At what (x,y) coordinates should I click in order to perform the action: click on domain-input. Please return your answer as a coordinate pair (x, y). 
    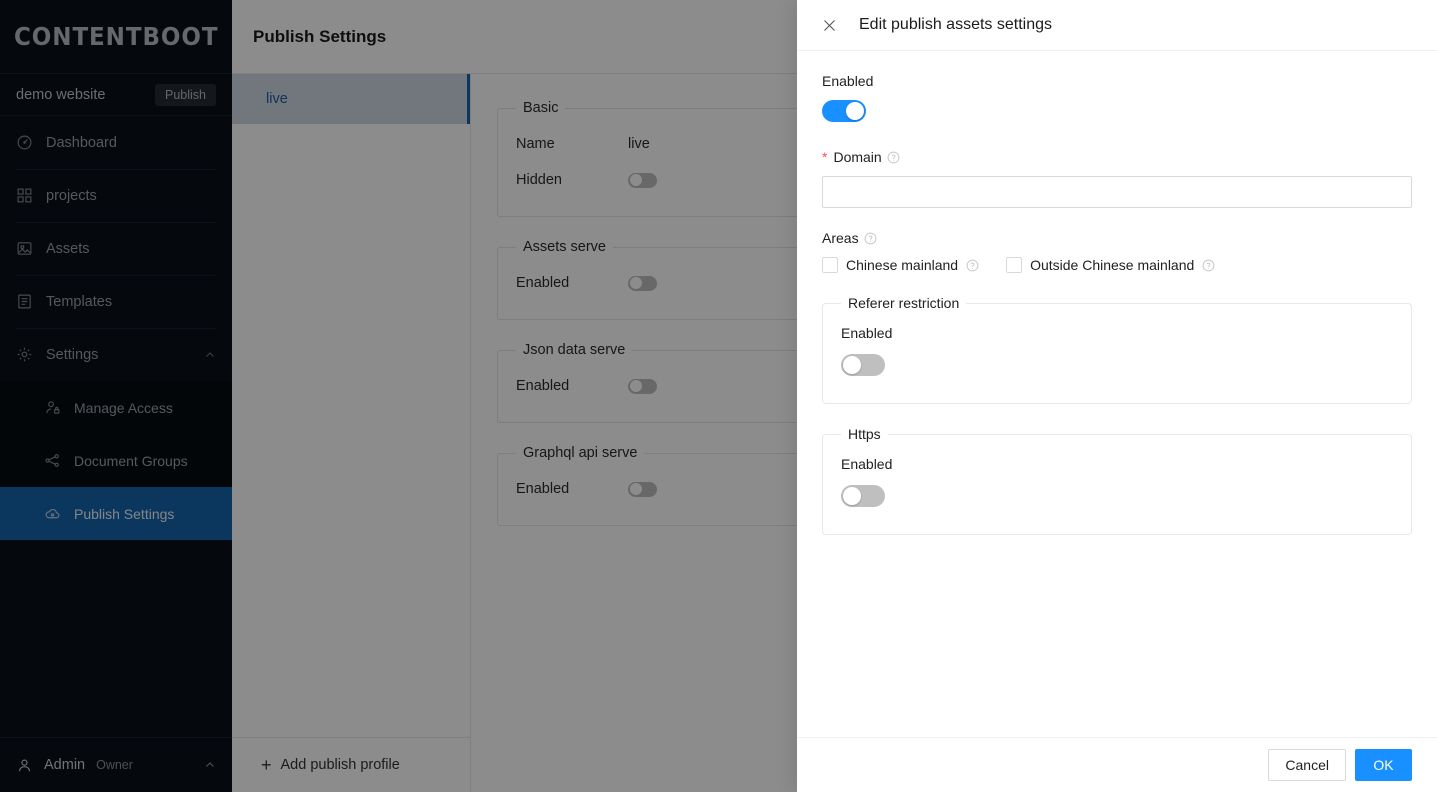
    Looking at the image, I should click on (1117, 192).